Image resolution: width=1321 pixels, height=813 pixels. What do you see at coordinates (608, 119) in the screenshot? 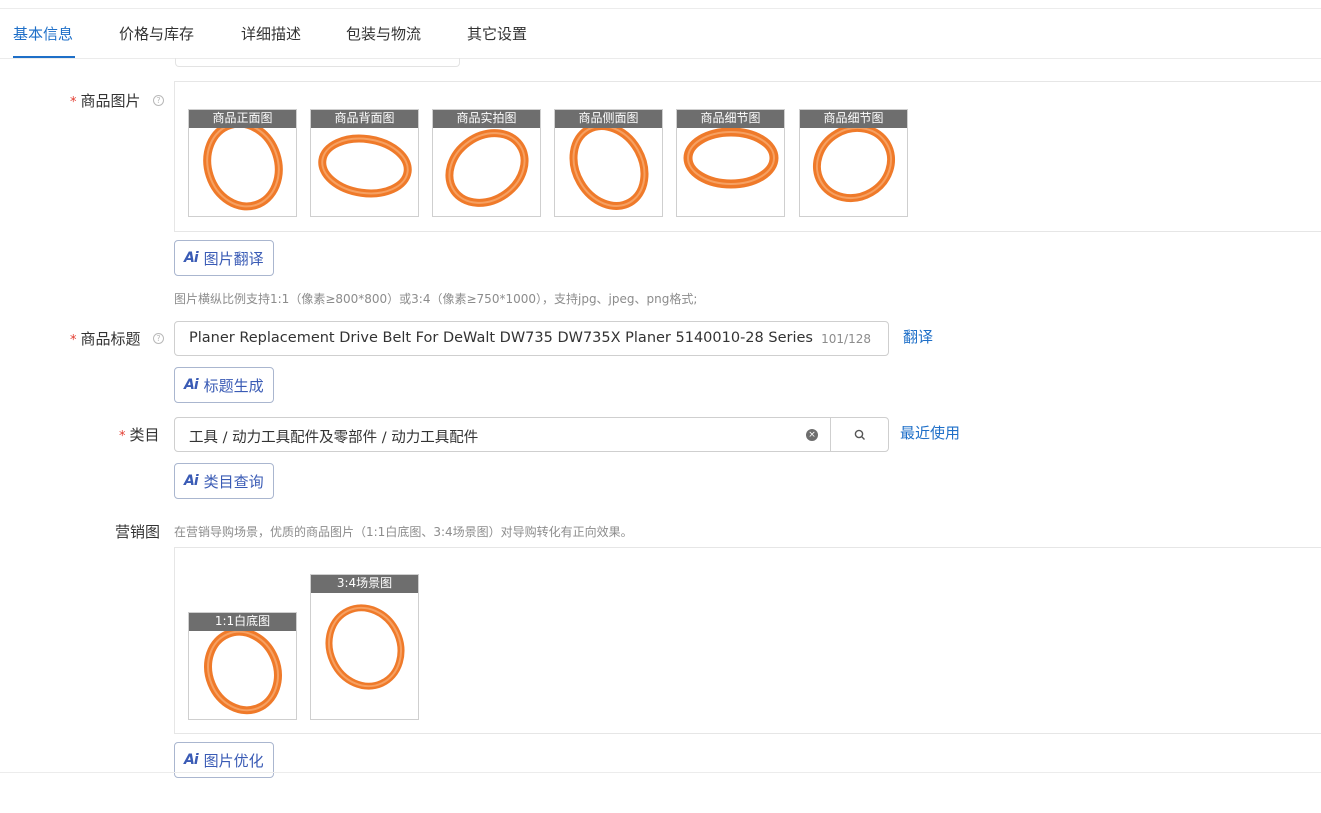
I see `thumb-label: 商品侧面图` at bounding box center [608, 119].